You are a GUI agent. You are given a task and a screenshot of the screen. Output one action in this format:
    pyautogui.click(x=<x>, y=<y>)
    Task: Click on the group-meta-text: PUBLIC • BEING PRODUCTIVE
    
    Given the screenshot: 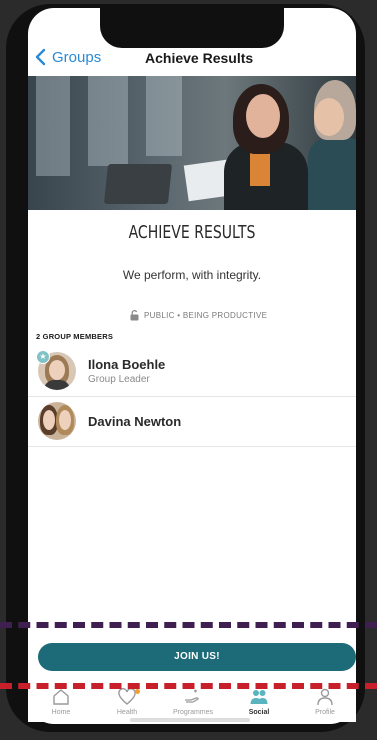 What is the action you would take?
    pyautogui.click(x=206, y=315)
    